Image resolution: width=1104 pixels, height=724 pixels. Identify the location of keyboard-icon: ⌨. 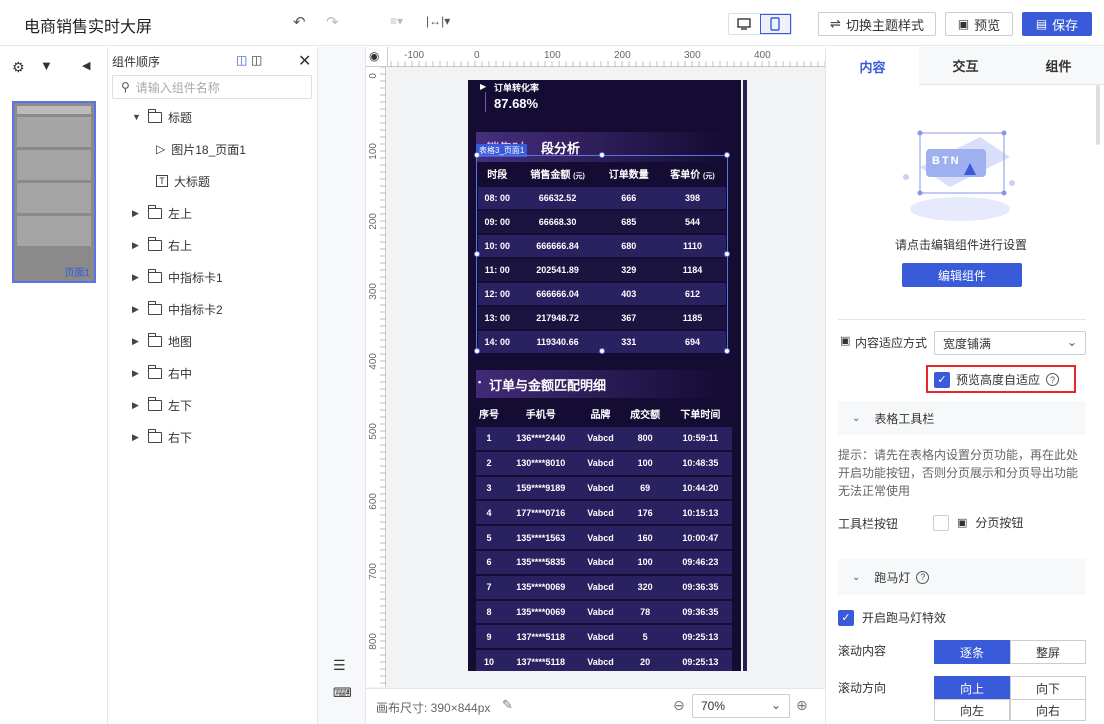
(342, 693).